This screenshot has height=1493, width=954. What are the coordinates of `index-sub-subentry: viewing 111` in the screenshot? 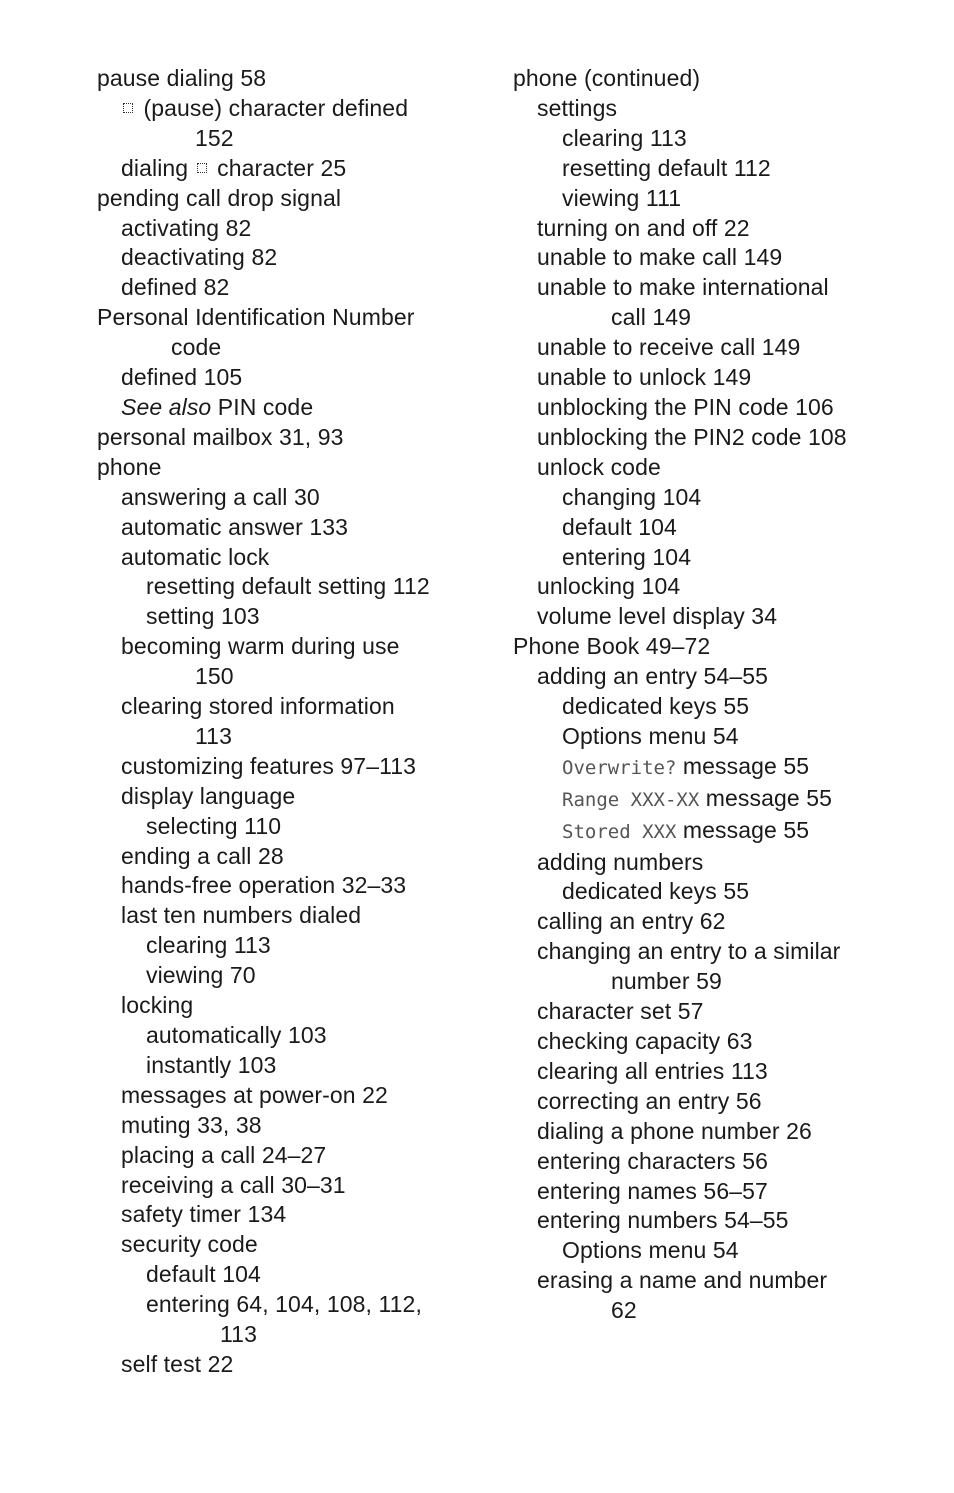 It's located at (713, 199).